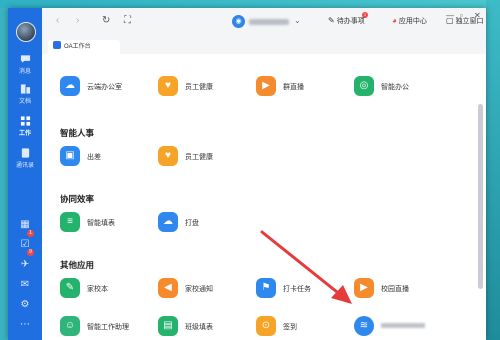 This screenshot has width=500, height=340. I want to click on nav-label: 通讯录, so click(24, 166).